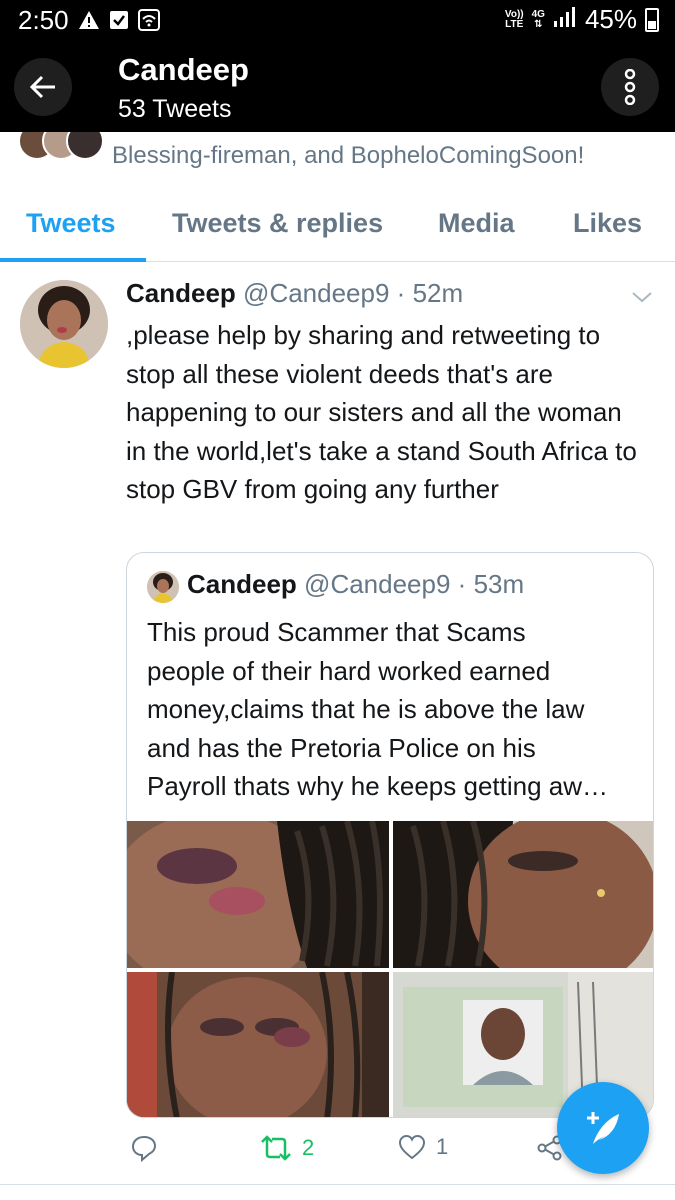 The width and height of the screenshot is (675, 1200). I want to click on reply-button, so click(149, 1148).